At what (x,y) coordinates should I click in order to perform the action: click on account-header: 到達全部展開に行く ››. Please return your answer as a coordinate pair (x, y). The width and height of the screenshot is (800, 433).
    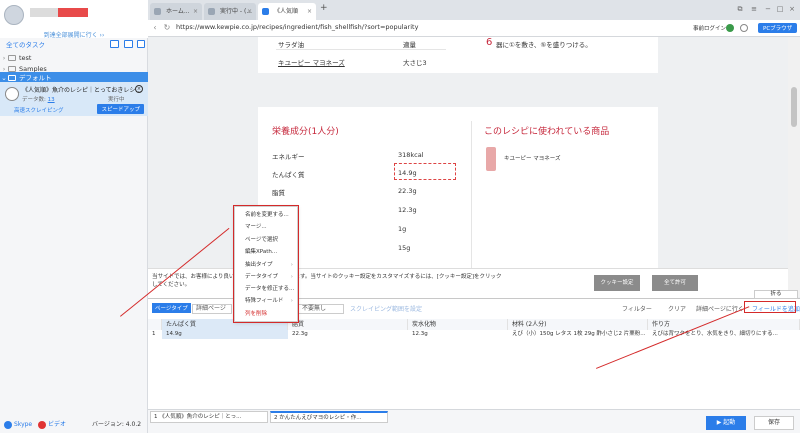
    Looking at the image, I should click on (74, 19).